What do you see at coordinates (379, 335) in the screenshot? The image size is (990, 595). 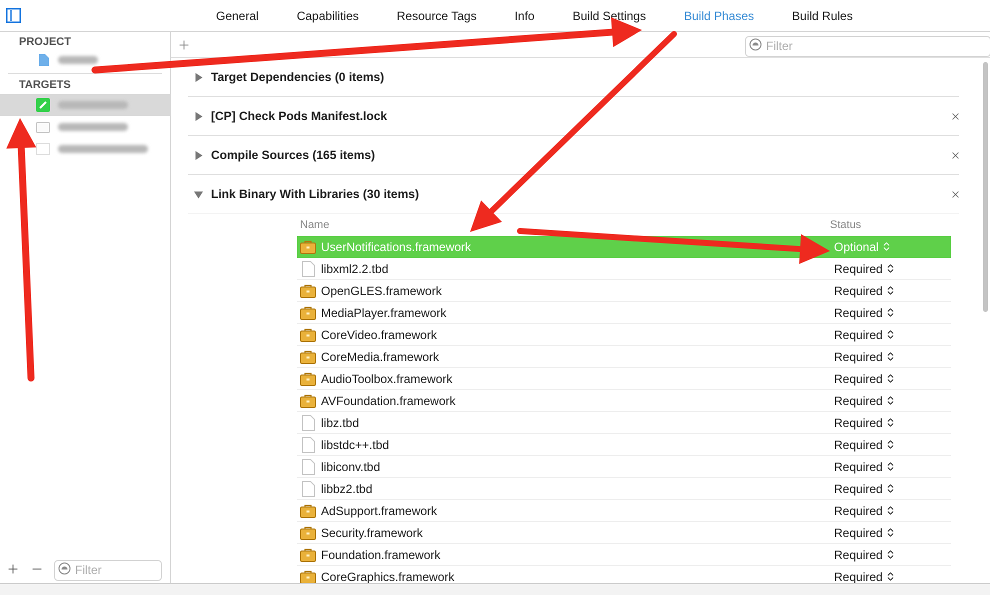 I see `library-name: CoreVideo.framework` at bounding box center [379, 335].